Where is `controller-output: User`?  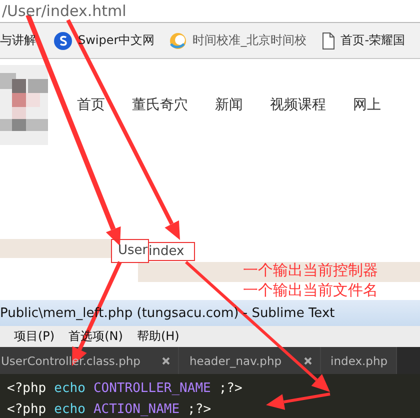
controller-output: User is located at coordinates (130, 251).